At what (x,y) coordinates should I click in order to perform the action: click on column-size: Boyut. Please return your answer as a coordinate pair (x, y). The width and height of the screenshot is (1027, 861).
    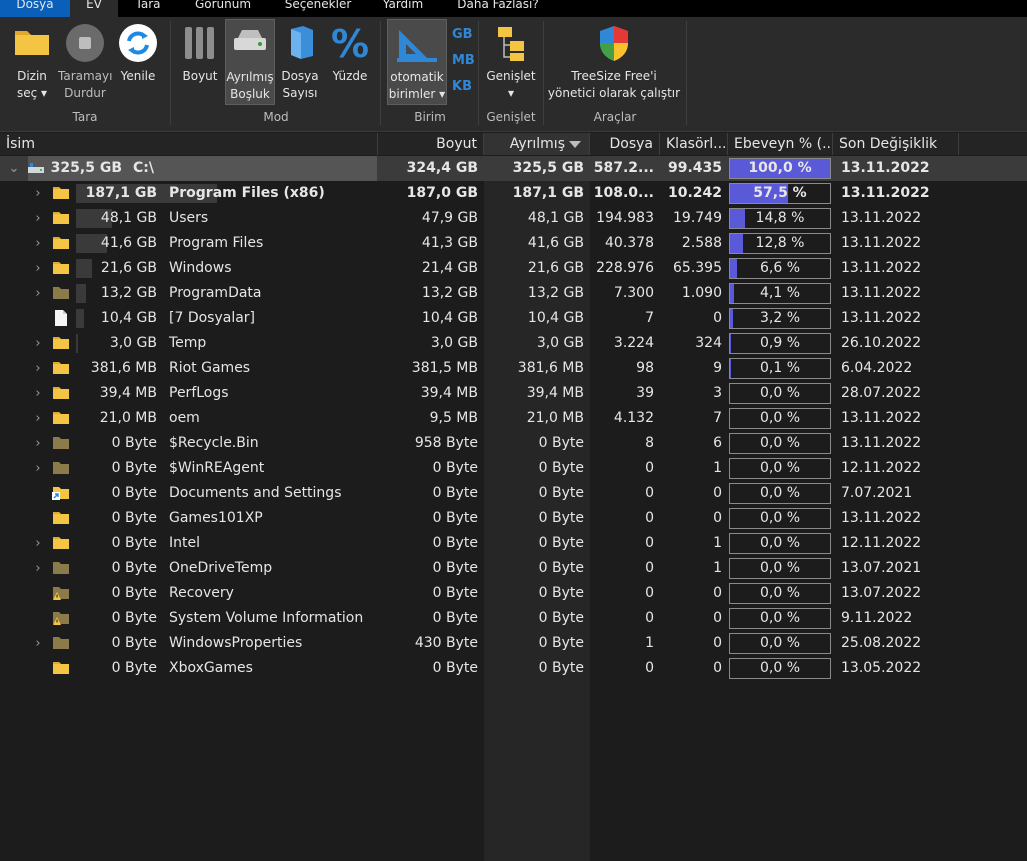
    Looking at the image, I should click on (431, 144).